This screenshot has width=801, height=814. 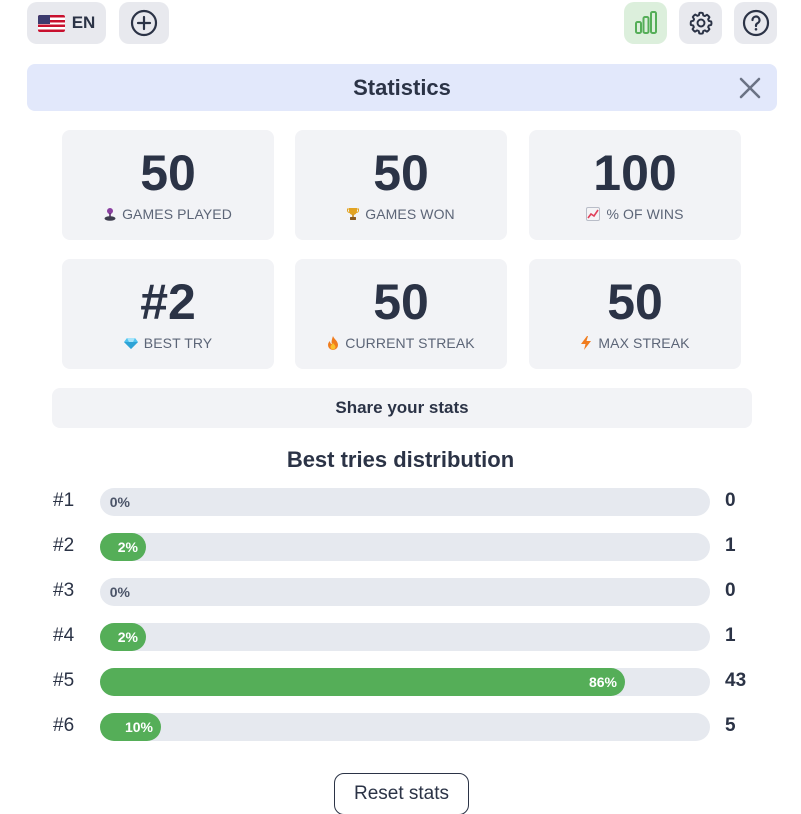 I want to click on distribution-row: #1 0% 0, so click(x=400, y=502).